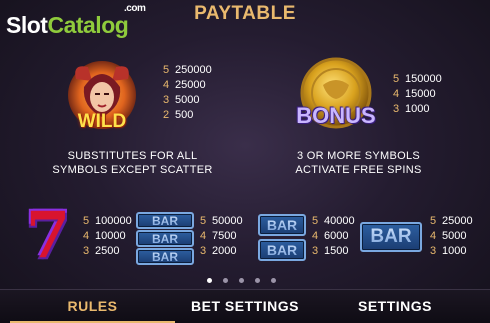  What do you see at coordinates (336, 115) in the screenshot?
I see `bonus-label: BONUS` at bounding box center [336, 115].